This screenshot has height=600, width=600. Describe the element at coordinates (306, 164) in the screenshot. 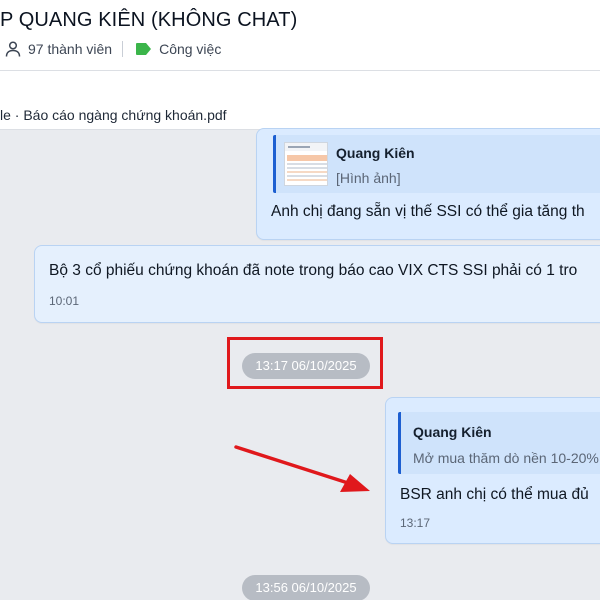

I see `reply-image-thumbnail` at that location.